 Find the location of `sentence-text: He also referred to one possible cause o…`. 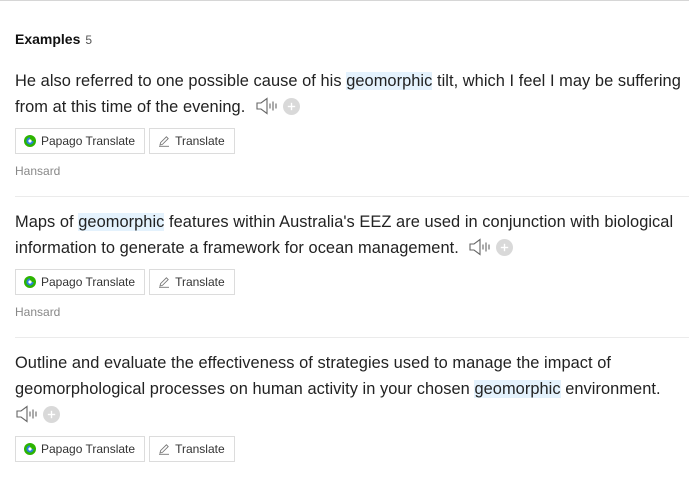

sentence-text: He also referred to one possible cause o… is located at coordinates (181, 81).